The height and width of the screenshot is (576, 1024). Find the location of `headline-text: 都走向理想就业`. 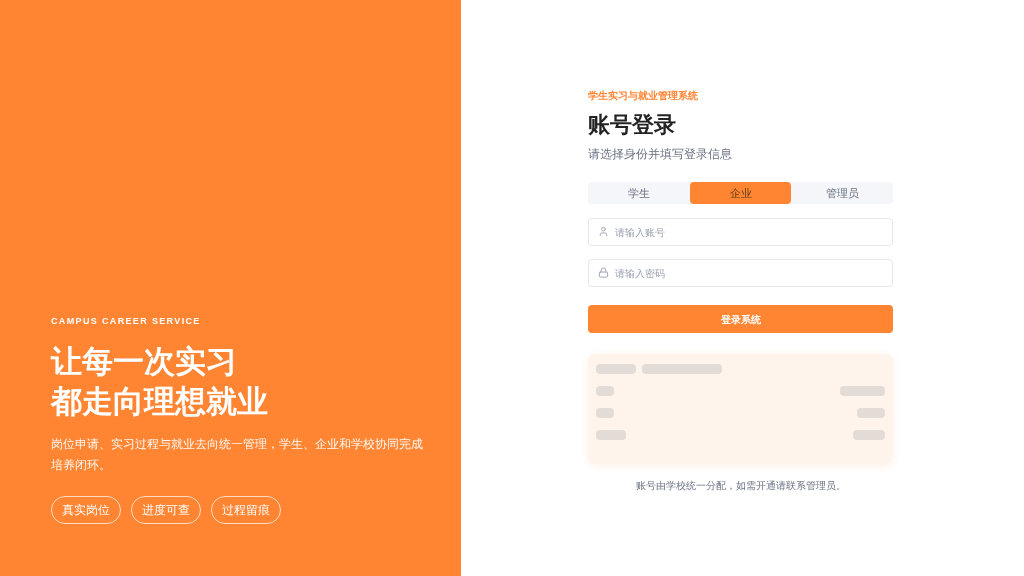

headline-text: 都走向理想就业 is located at coordinates (160, 402).